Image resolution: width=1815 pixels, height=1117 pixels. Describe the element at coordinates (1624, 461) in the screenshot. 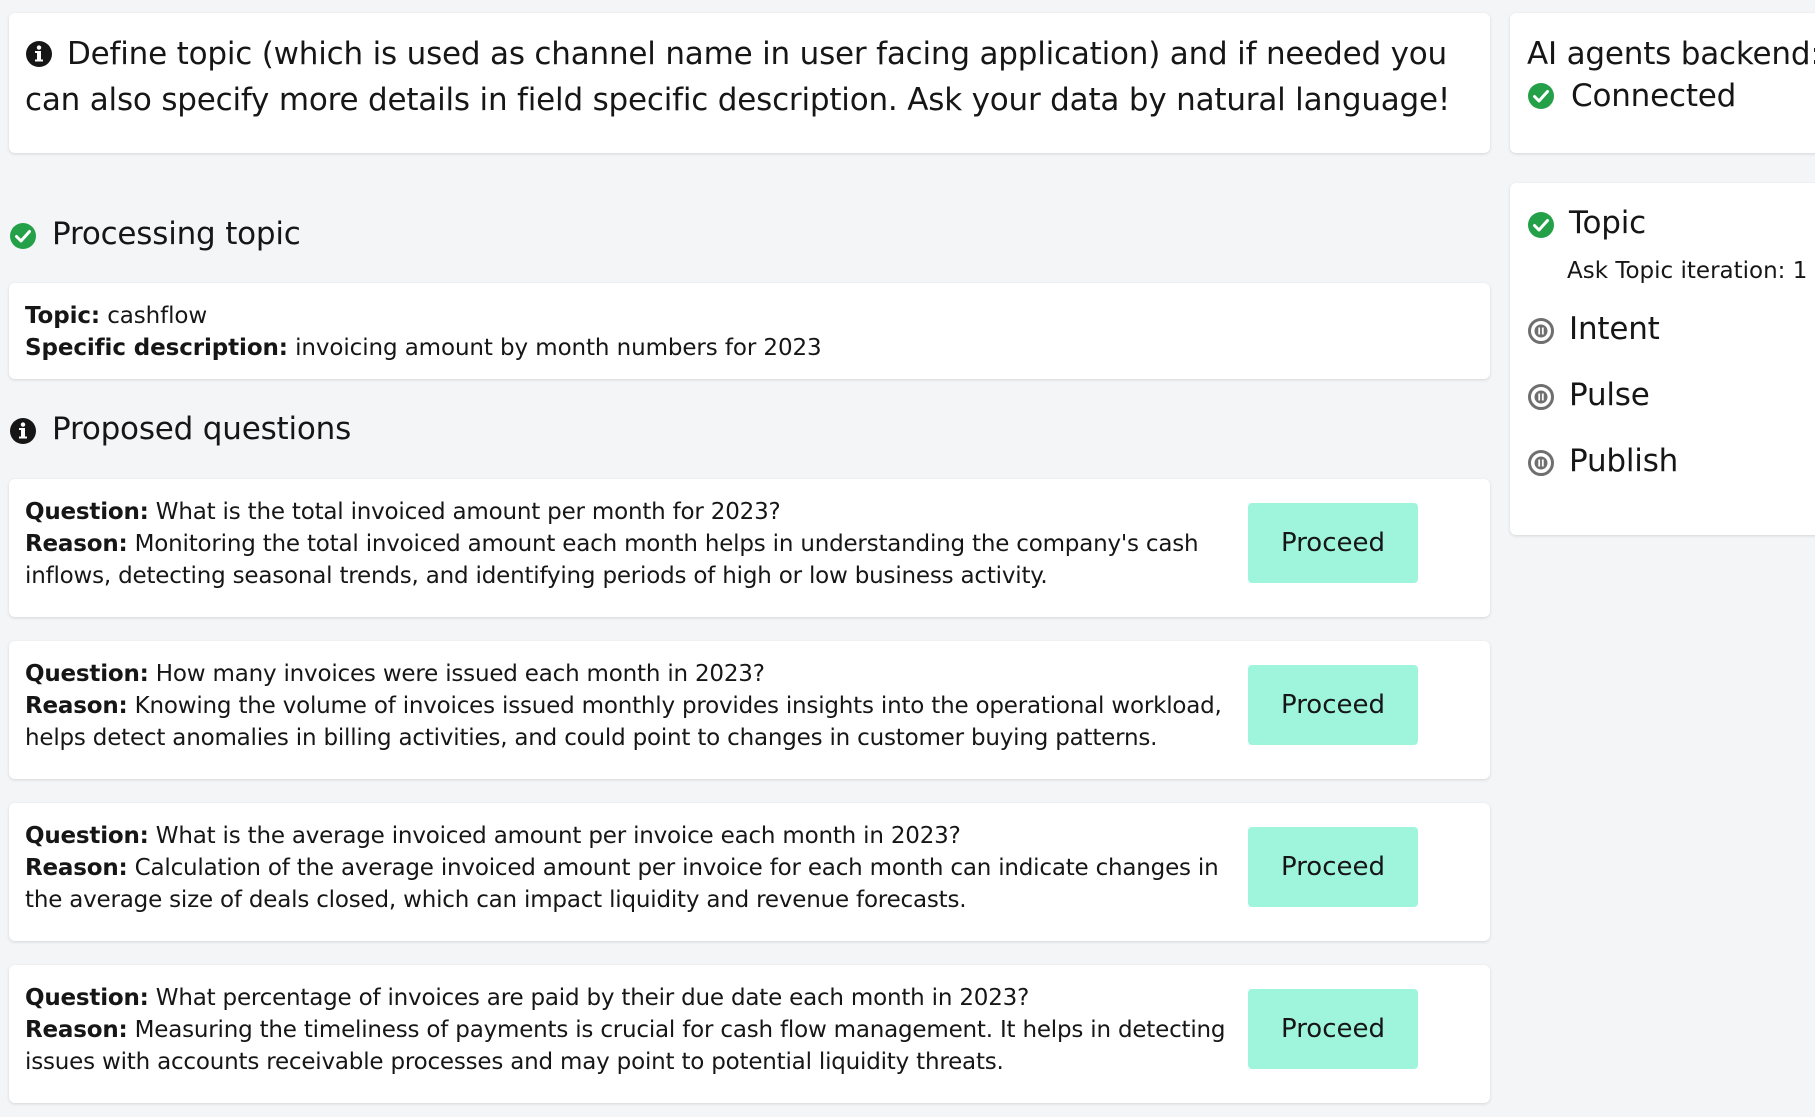

I see `step-publish-label: Publish` at that location.